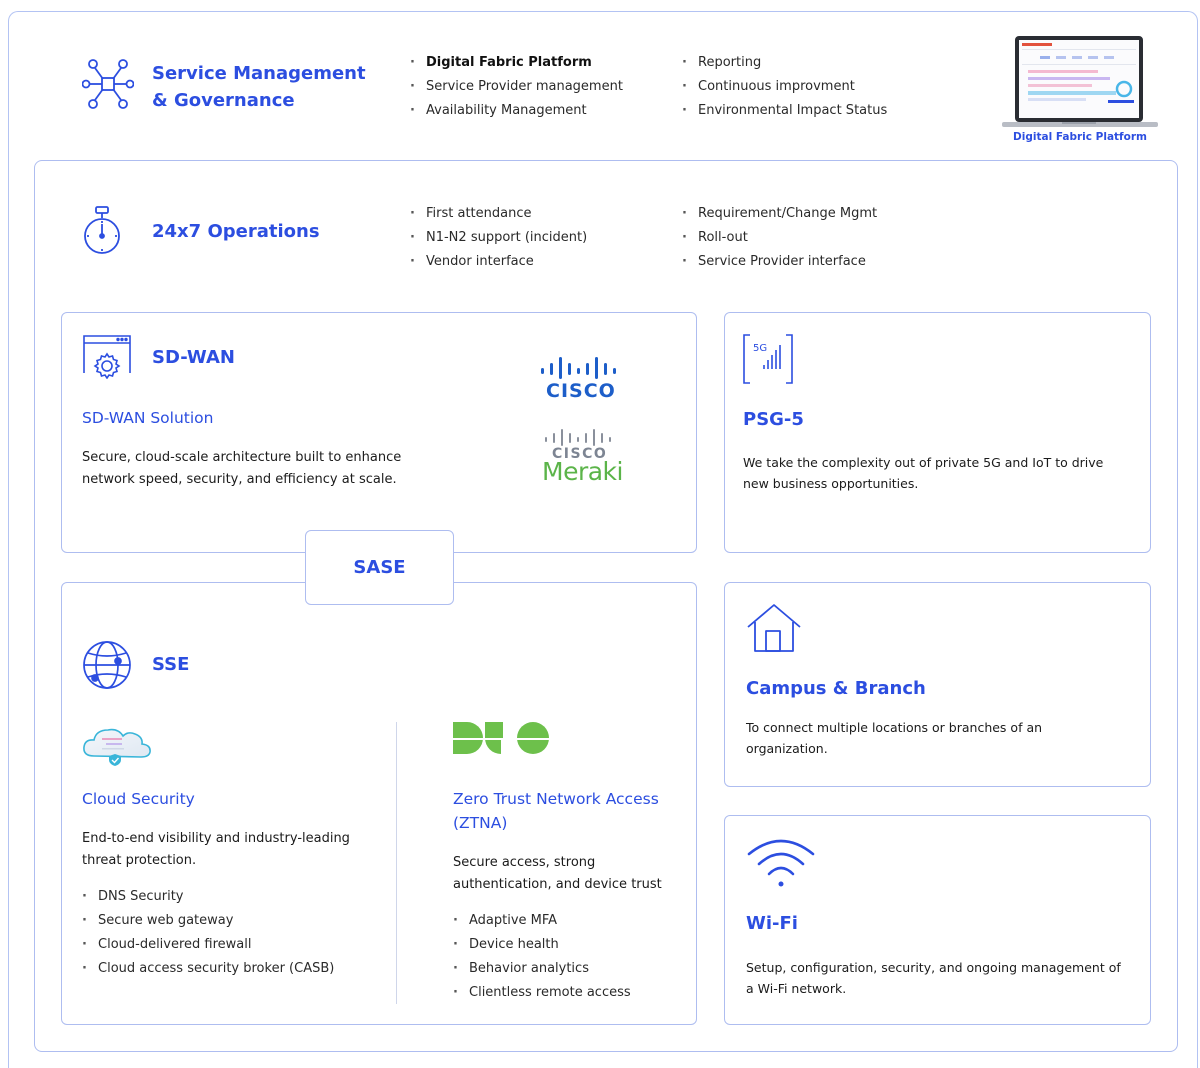 The height and width of the screenshot is (1068, 1200). I want to click on laptop-label: Digital Fabric Platform, so click(1080, 137).